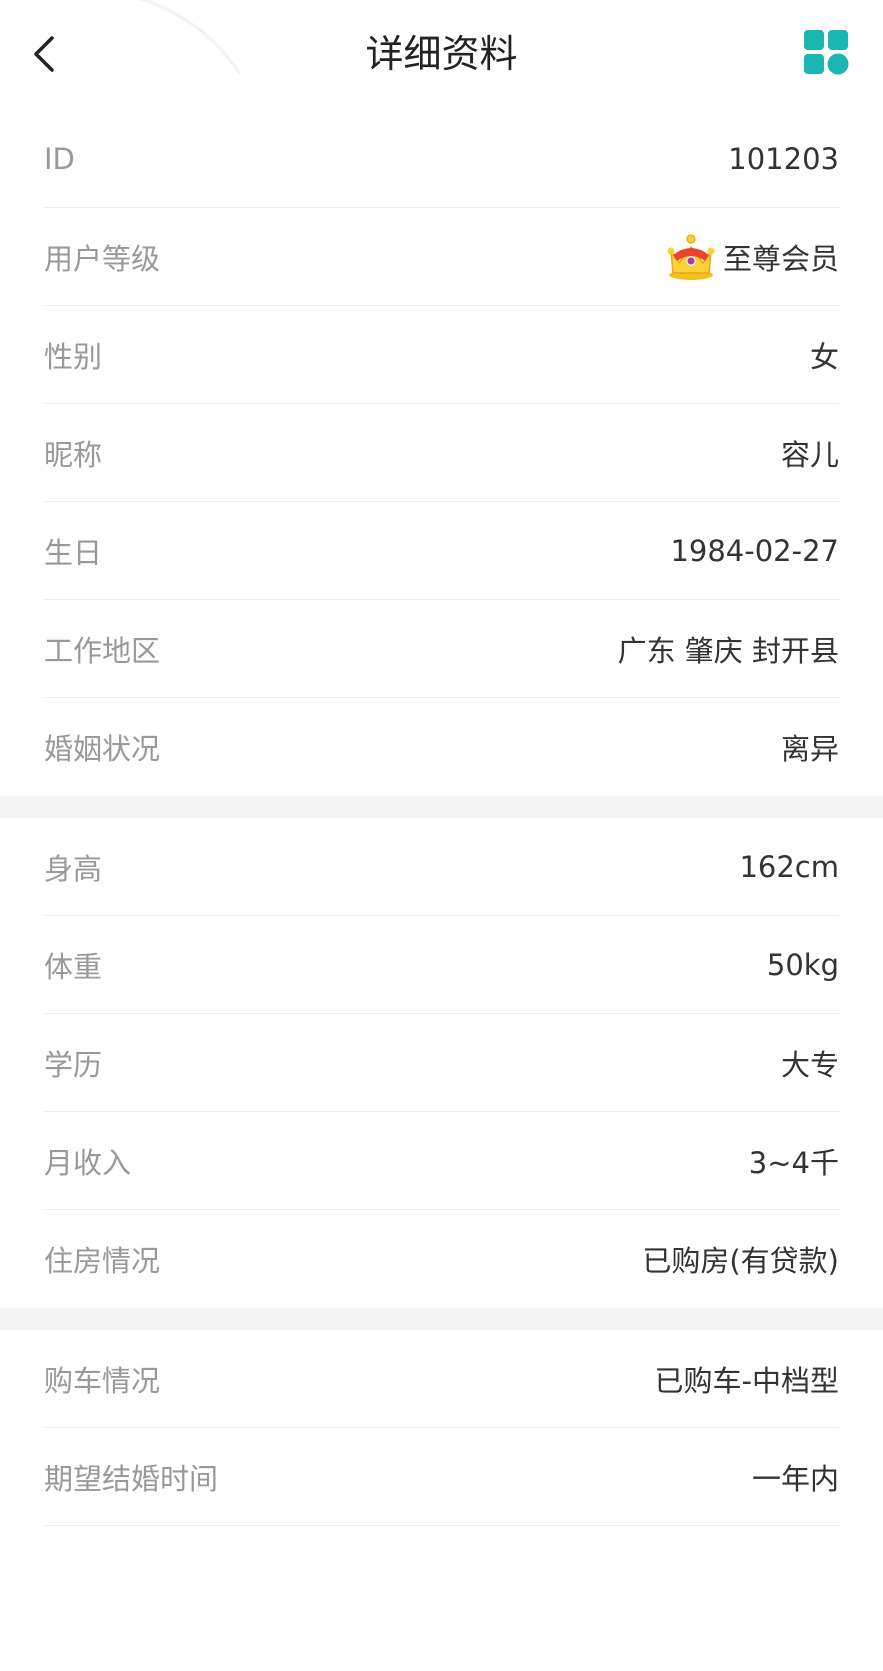 Image resolution: width=883 pixels, height=1671 pixels. What do you see at coordinates (789, 866) in the screenshot?
I see `row-value: 162cm` at bounding box center [789, 866].